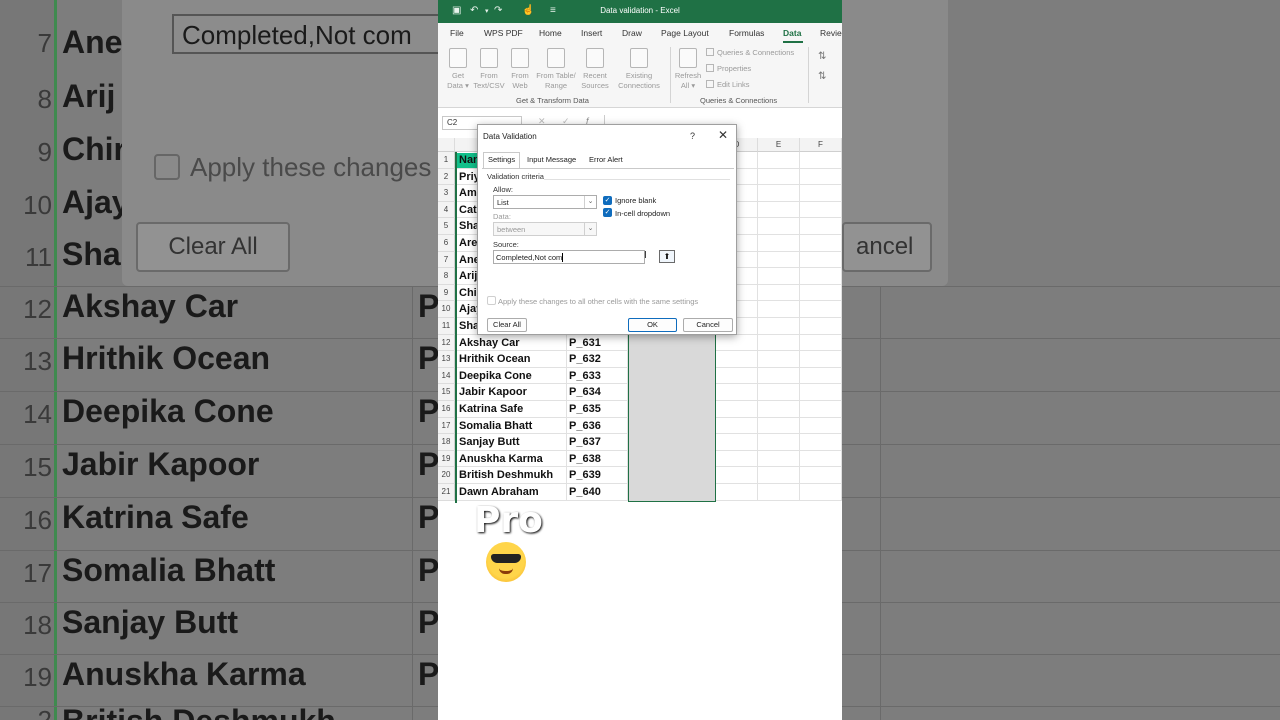  Describe the element at coordinates (569, 257) in the screenshot. I see `source-input: Completed,Not com` at that location.